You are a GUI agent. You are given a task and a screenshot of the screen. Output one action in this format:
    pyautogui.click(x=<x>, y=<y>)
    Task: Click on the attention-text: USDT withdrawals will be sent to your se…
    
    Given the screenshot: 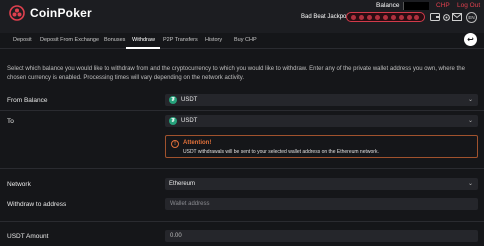 What is the action you would take?
    pyautogui.click(x=281, y=152)
    